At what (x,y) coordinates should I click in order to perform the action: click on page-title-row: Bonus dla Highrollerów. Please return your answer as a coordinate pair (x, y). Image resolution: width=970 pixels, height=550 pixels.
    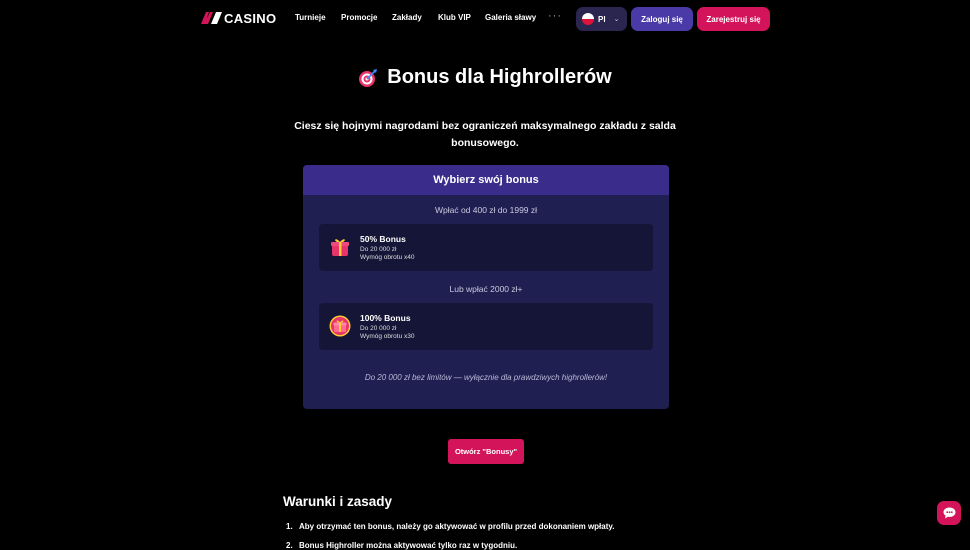
    Looking at the image, I should click on (485, 77).